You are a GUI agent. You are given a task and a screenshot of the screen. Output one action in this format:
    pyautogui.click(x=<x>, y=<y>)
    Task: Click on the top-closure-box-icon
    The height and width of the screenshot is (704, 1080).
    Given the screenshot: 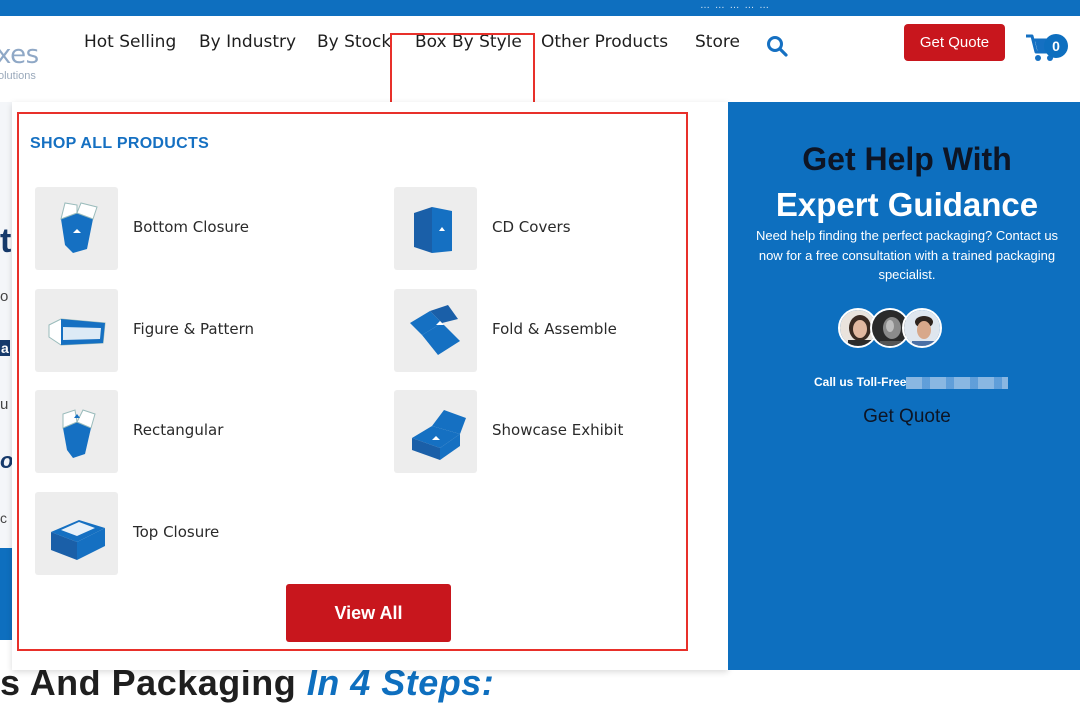 What is the action you would take?
    pyautogui.click(x=76, y=533)
    